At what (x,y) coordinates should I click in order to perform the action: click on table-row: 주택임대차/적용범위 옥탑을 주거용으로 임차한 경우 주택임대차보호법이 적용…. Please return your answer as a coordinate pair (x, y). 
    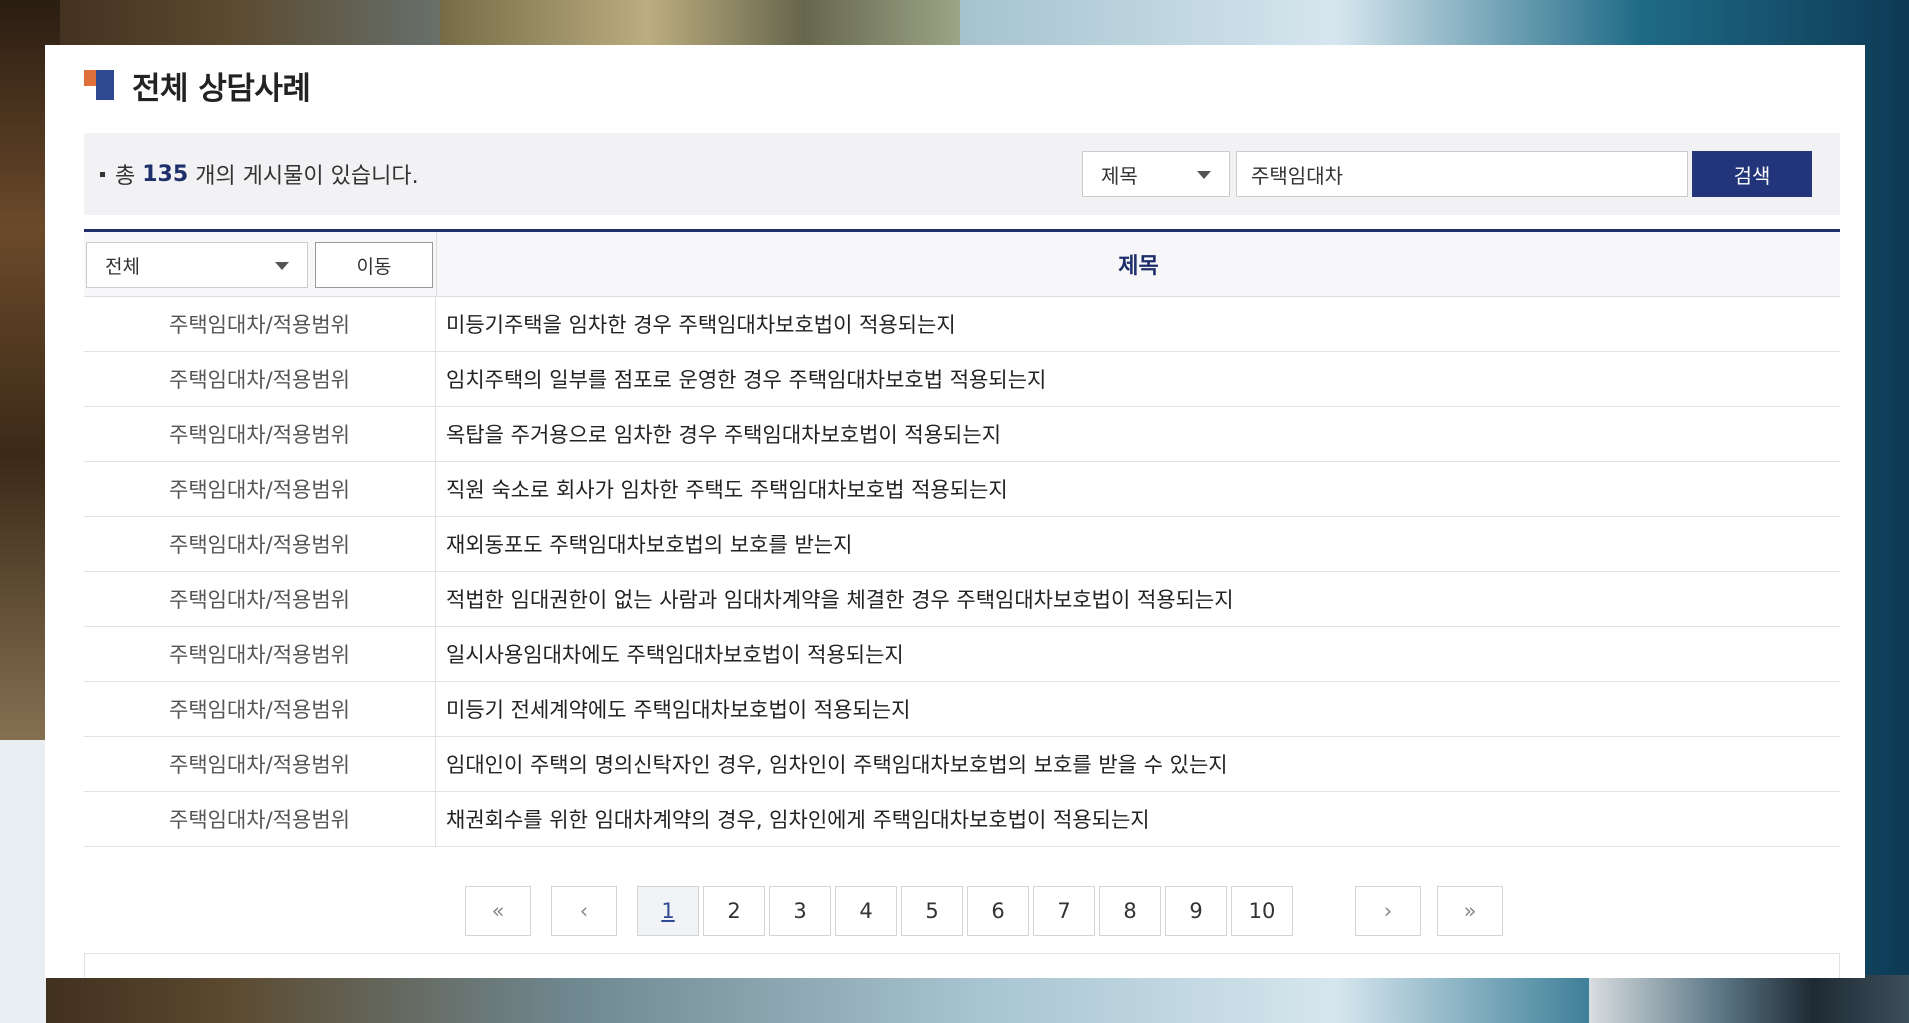
    Looking at the image, I should click on (962, 434).